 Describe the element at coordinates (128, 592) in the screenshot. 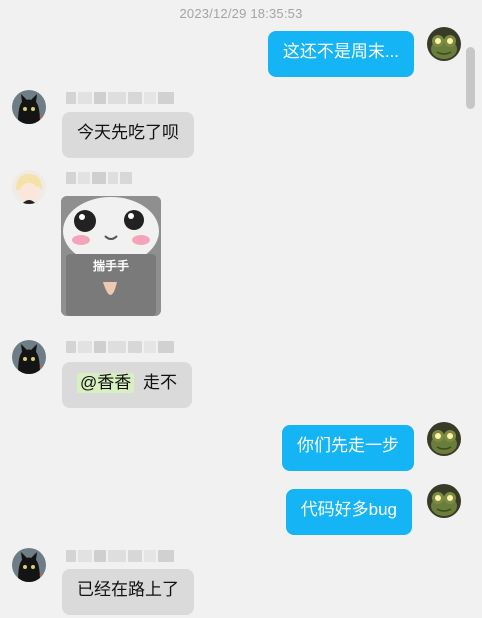

I see `message-bubble-7: 已经在路上了` at that location.